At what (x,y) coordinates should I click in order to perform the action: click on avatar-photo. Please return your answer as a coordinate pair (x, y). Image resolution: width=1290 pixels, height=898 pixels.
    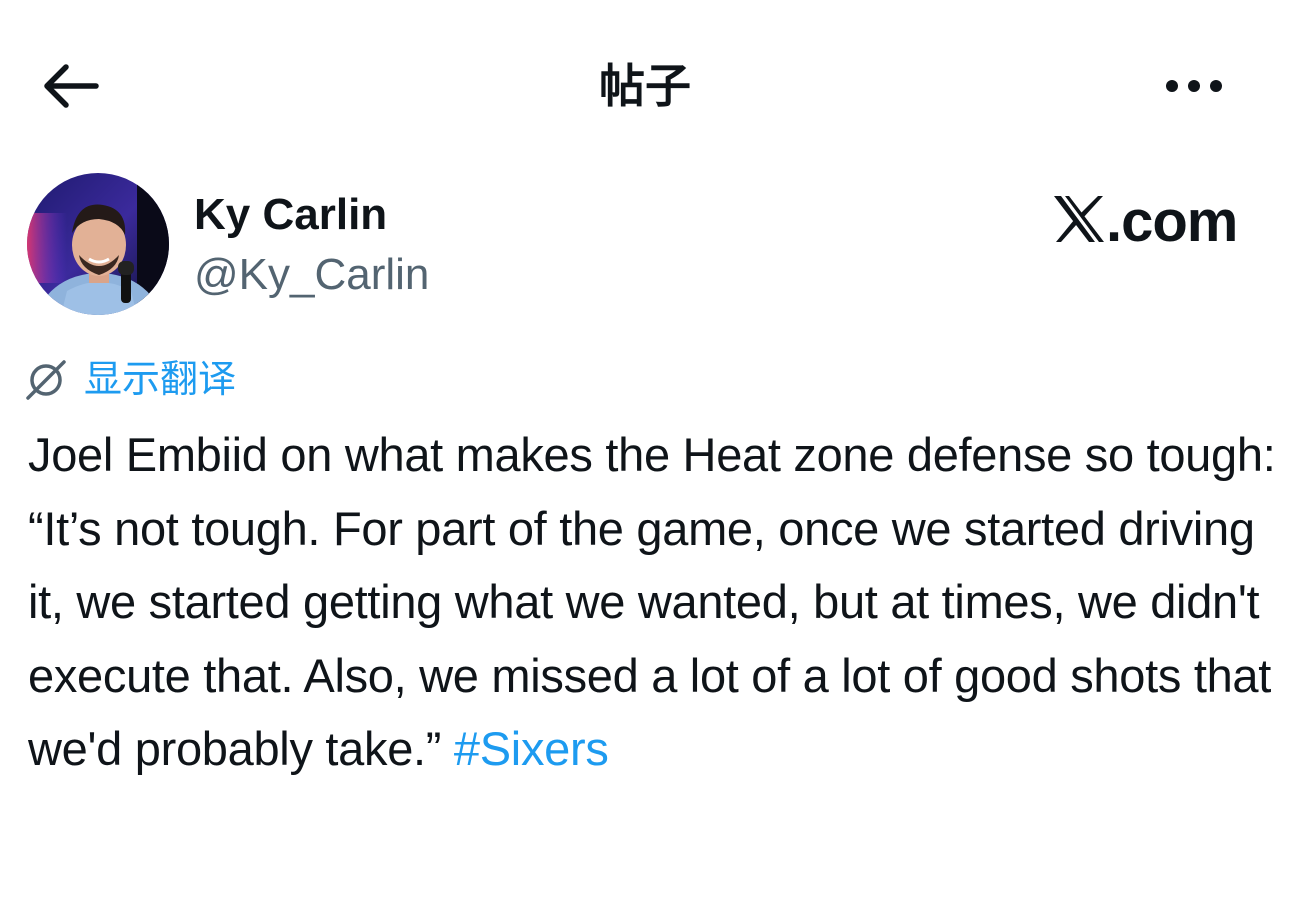
    Looking at the image, I should click on (98, 244).